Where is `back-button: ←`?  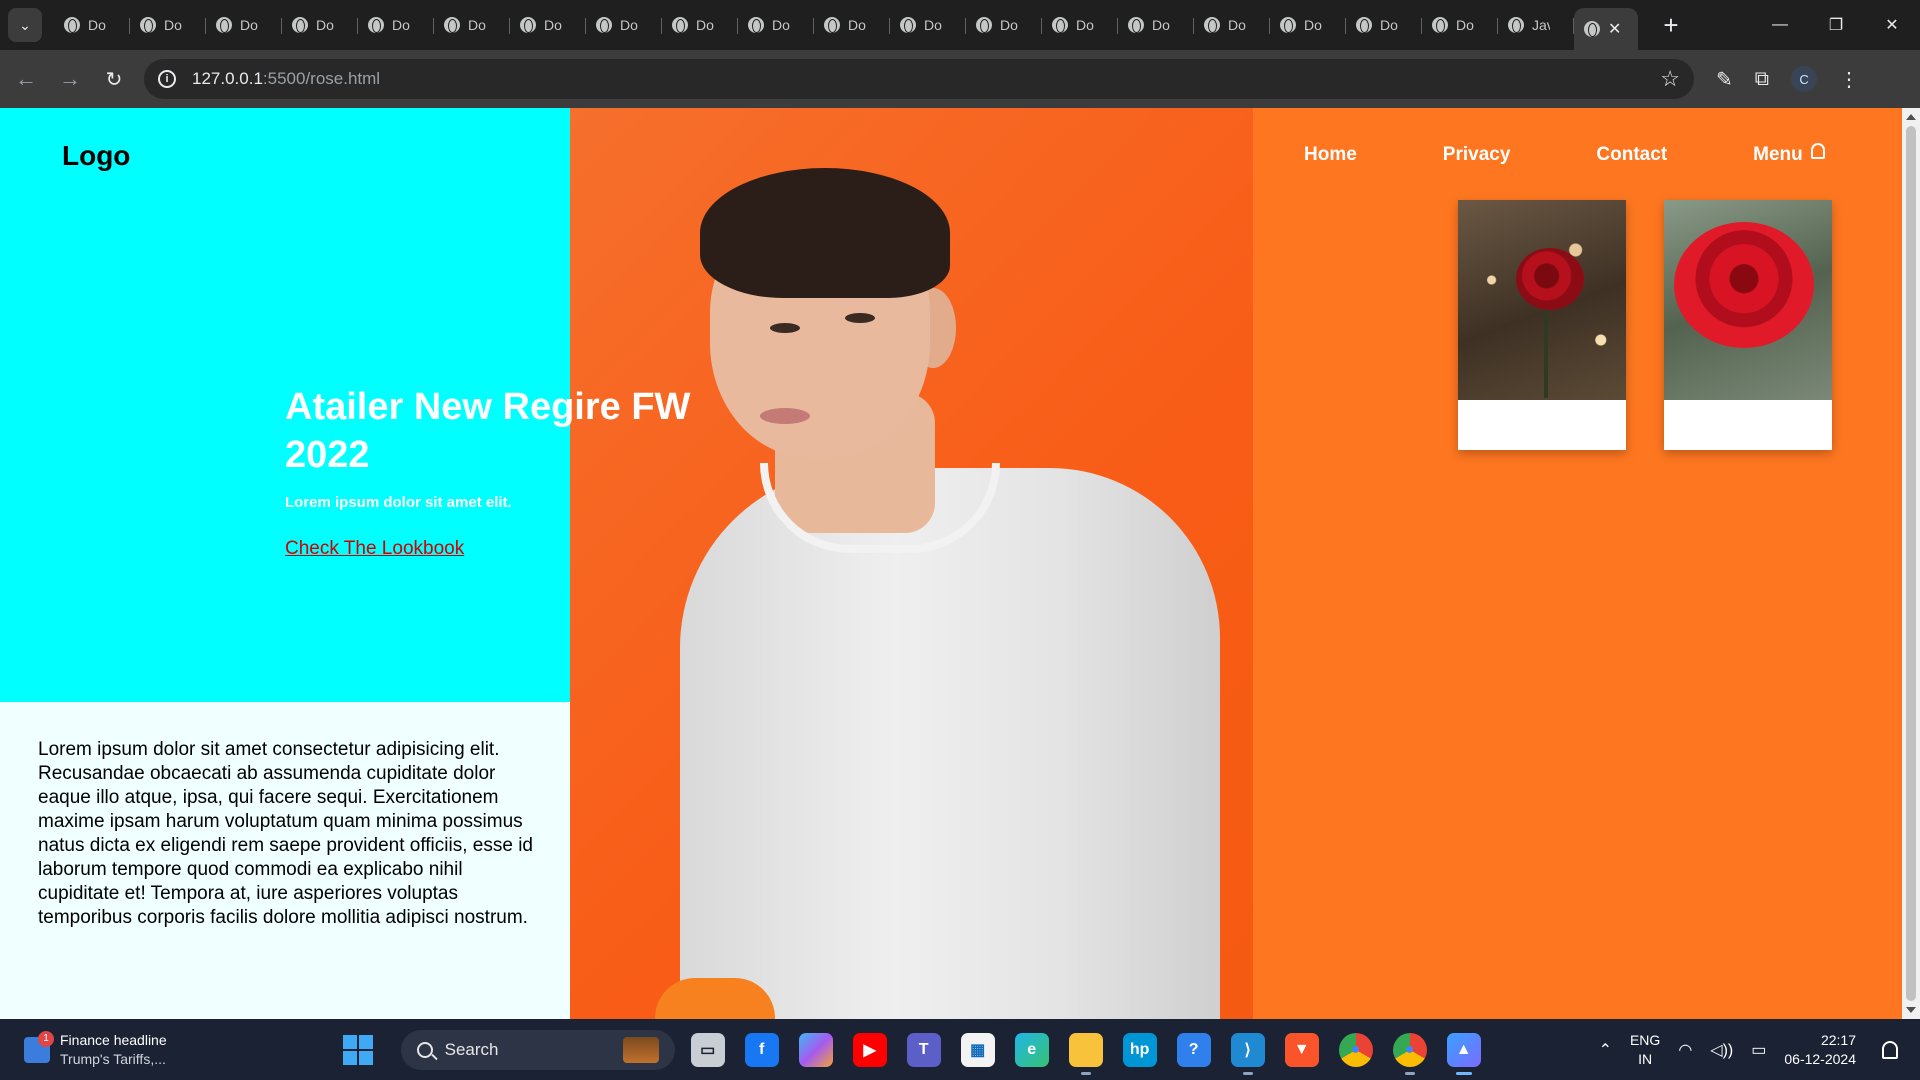
back-button: ← is located at coordinates (26, 79).